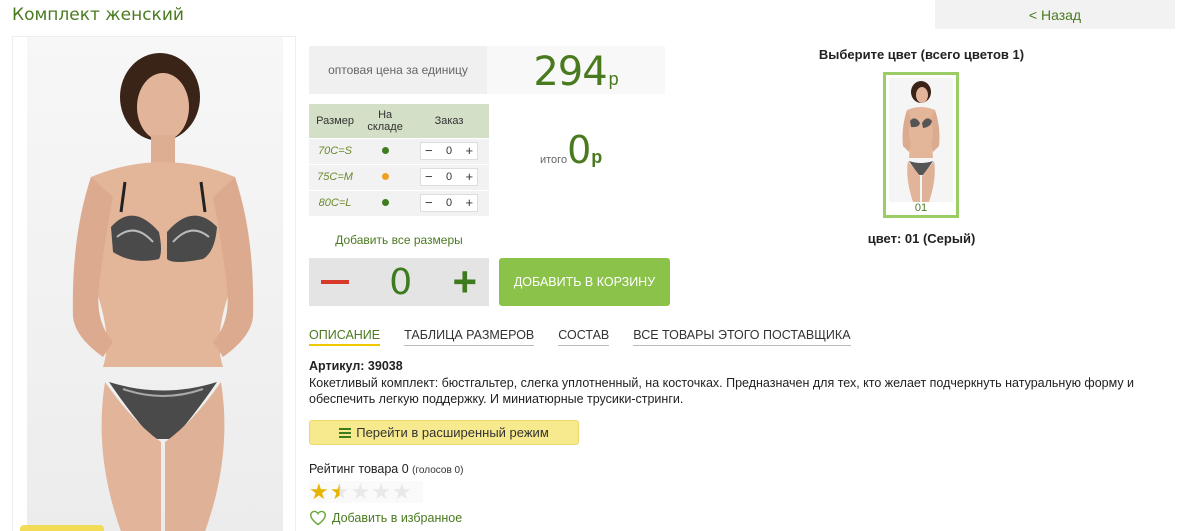 This screenshot has width=1183, height=531. What do you see at coordinates (469, 337) in the screenshot?
I see `tab-size-chart: ТАБЛИЦА РАЗМЕРОВ` at bounding box center [469, 337].